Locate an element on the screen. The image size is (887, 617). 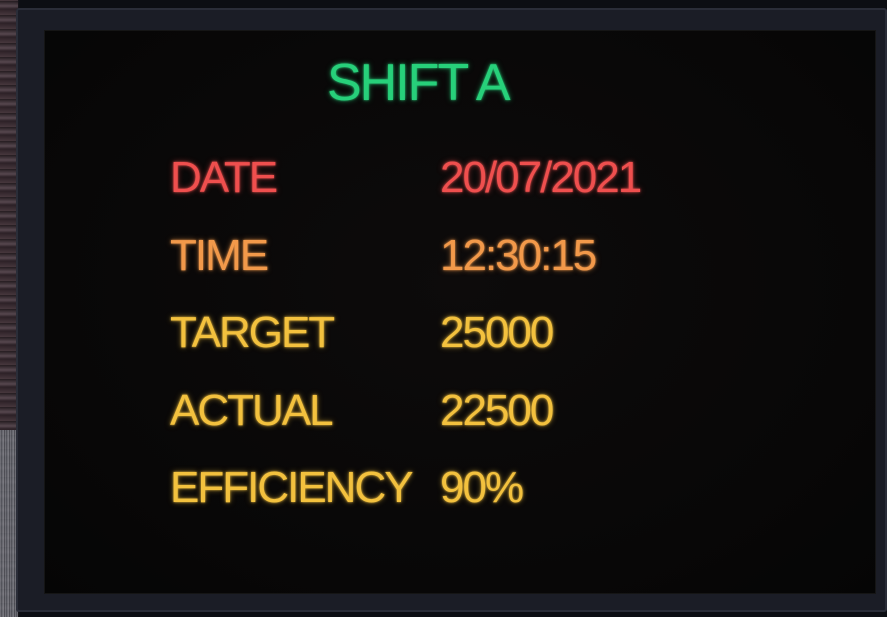
target-label: TARGET is located at coordinates (252, 332).